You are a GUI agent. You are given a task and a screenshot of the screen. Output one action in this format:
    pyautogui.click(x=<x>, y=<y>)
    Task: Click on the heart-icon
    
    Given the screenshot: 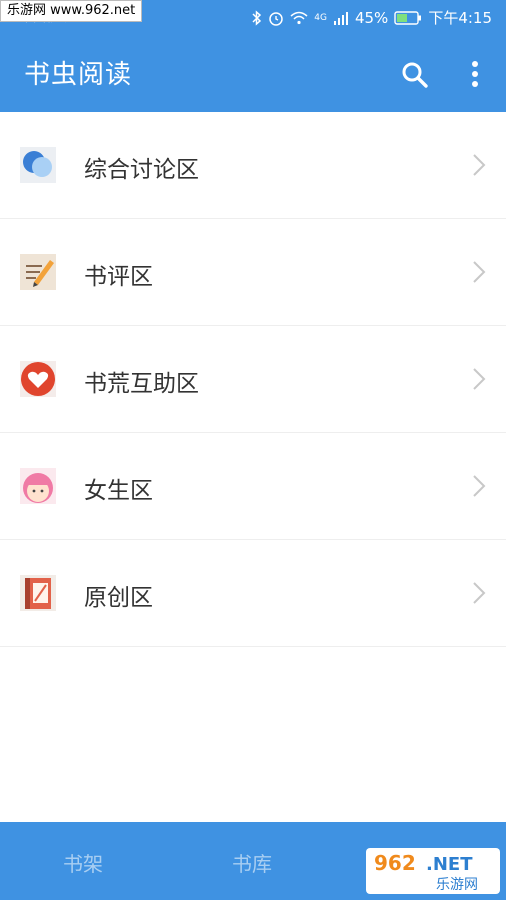 What is the action you would take?
    pyautogui.click(x=38, y=379)
    